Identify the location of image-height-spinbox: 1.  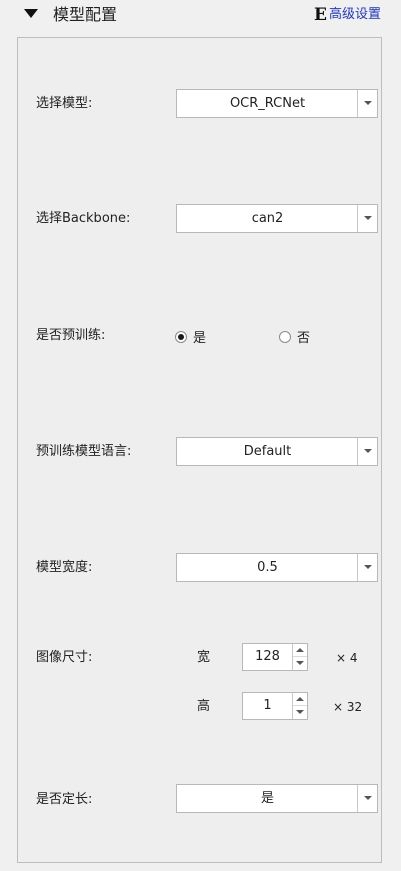
(275, 706).